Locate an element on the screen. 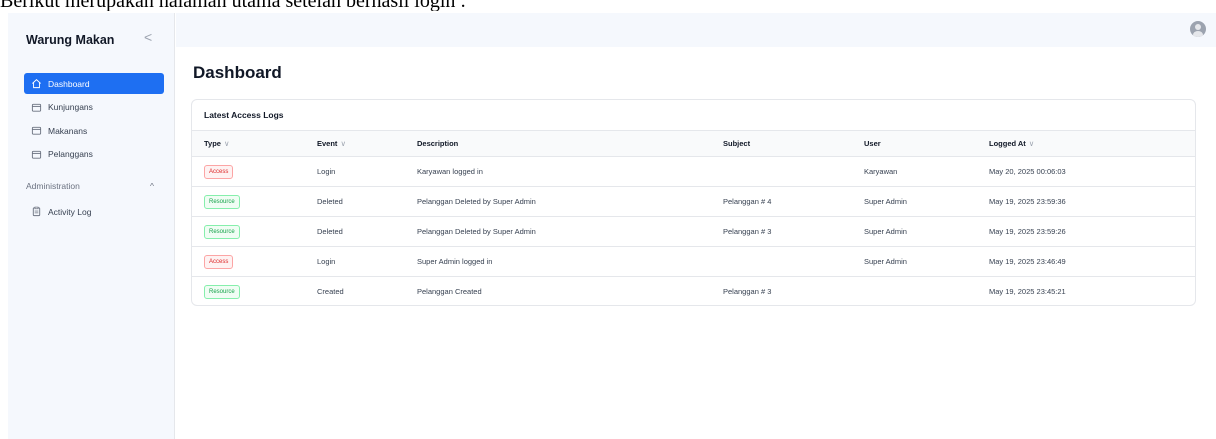 Image resolution: width=1216 pixels, height=439 pixels. logged-at-cell: May 20, 2025 00:06:03 is located at coordinates (1027, 171).